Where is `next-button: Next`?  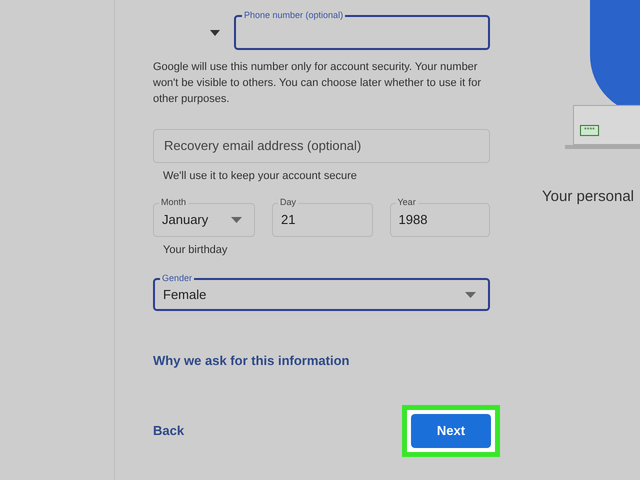
next-button: Next is located at coordinates (451, 431).